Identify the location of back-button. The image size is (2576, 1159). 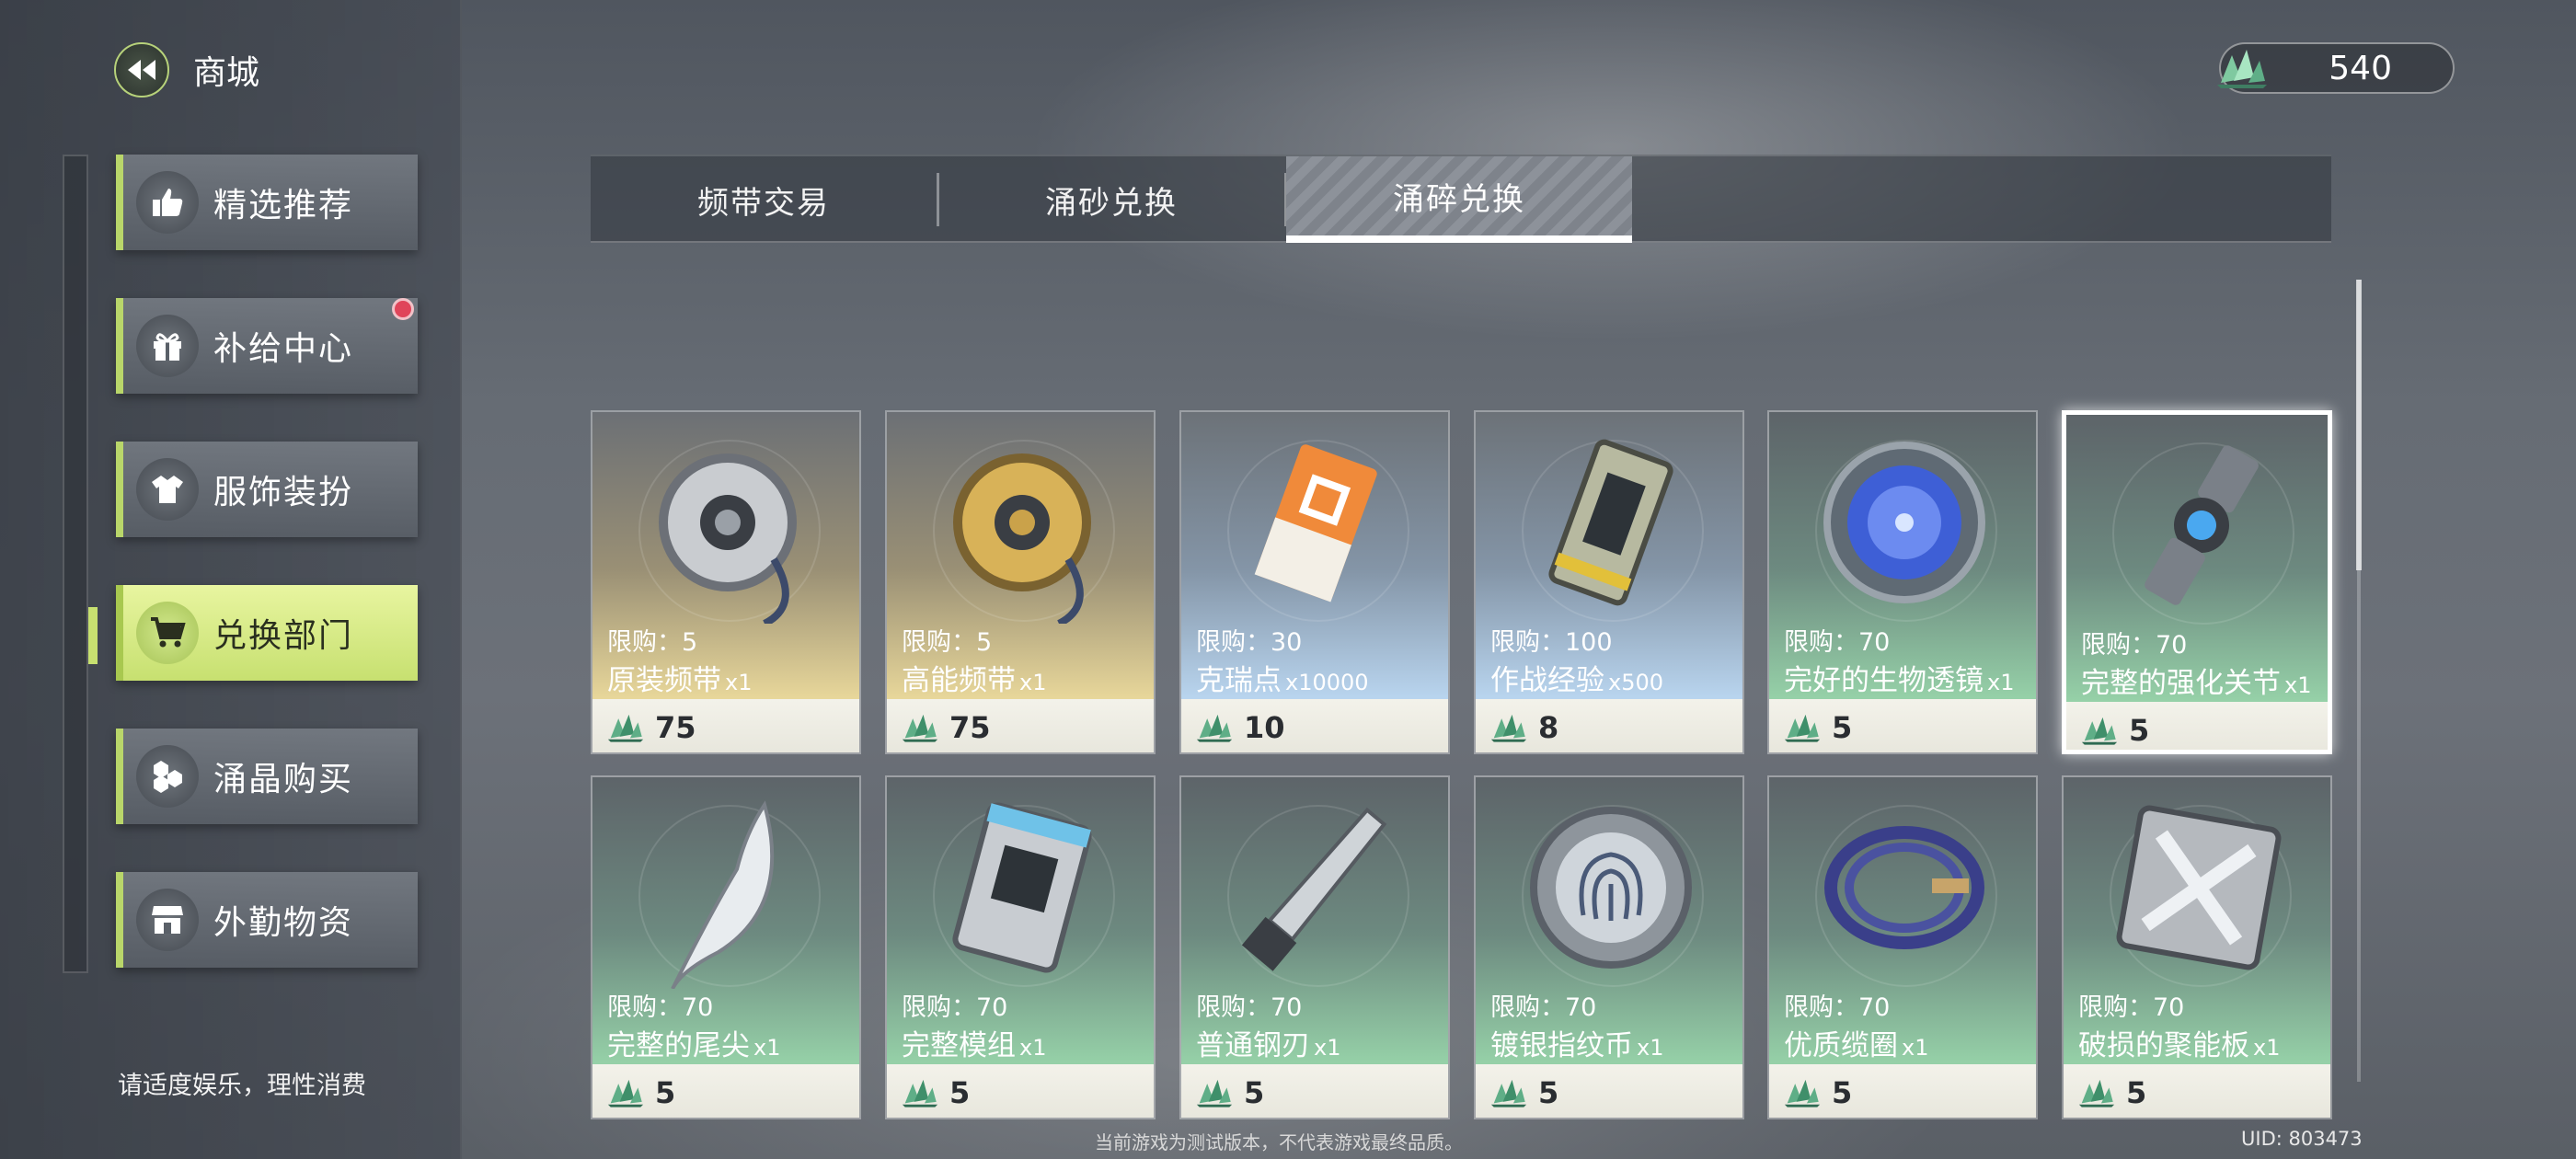
(141, 70).